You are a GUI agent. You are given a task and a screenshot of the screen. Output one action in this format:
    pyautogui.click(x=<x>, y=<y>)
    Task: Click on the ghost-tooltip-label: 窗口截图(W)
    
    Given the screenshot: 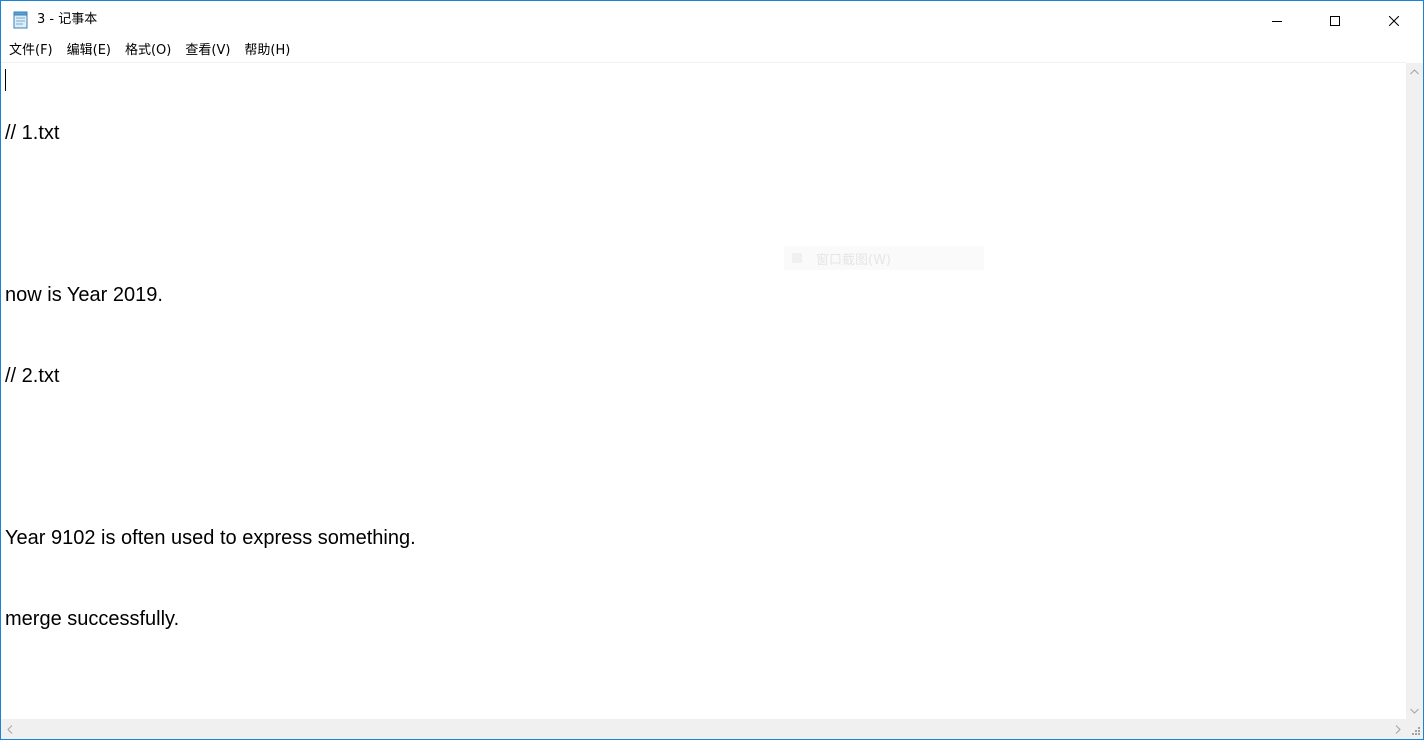 What is the action you would take?
    pyautogui.click(x=853, y=260)
    